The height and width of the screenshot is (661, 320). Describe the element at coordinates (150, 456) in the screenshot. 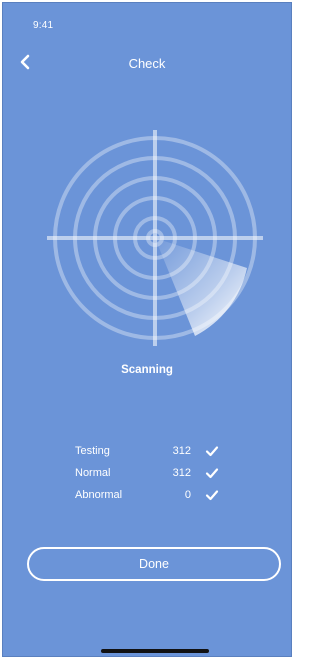

I see `stat-row-testing: Testing 312` at that location.